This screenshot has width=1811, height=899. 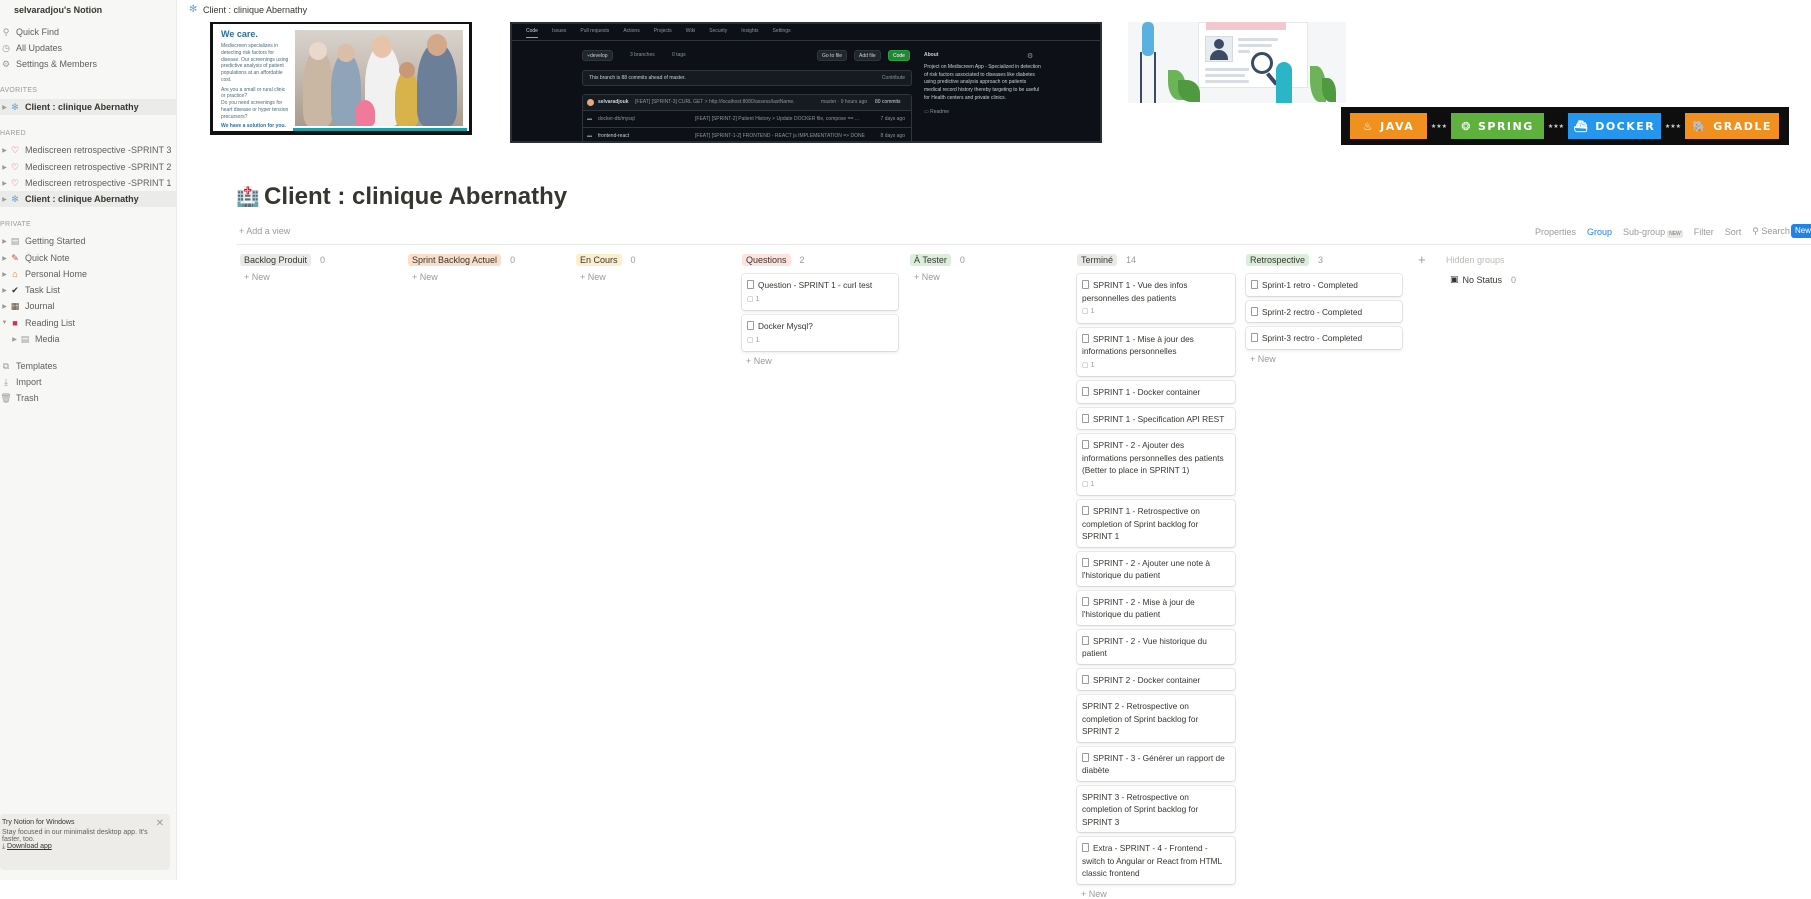 I want to click on hidden-group-no-status: ▣ No Status 0, so click(x=1483, y=279).